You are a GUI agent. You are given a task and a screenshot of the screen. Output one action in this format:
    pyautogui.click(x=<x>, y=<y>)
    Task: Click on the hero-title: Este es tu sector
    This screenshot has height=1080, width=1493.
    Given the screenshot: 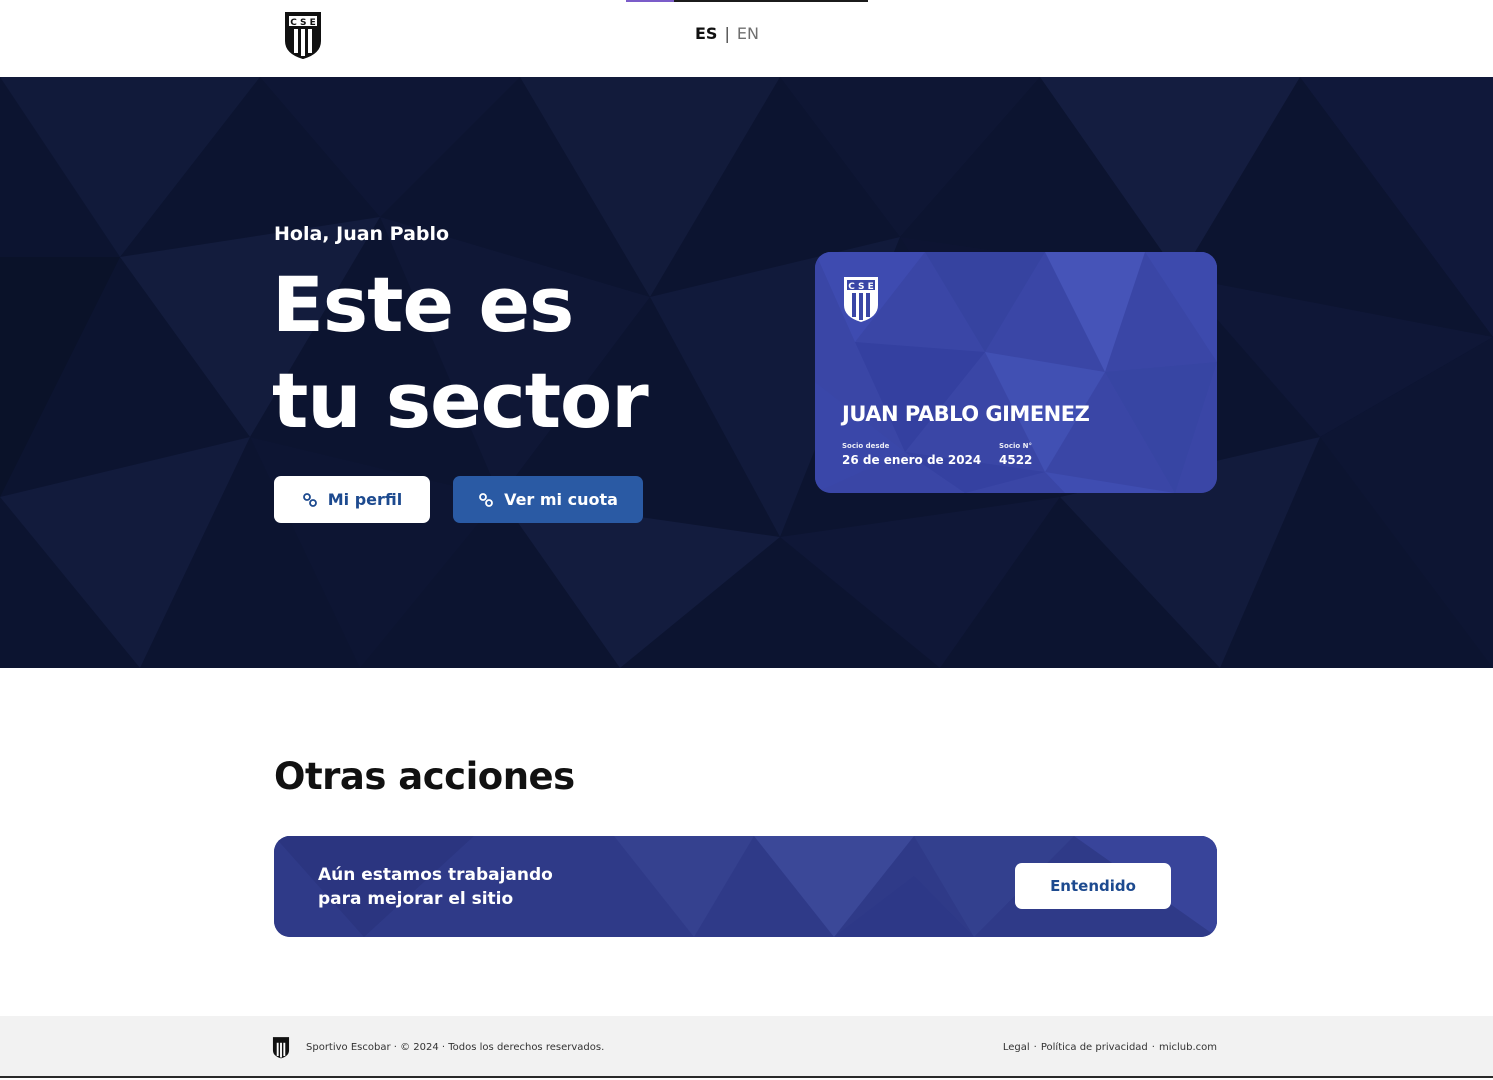 What is the action you would take?
    pyautogui.click(x=487, y=353)
    